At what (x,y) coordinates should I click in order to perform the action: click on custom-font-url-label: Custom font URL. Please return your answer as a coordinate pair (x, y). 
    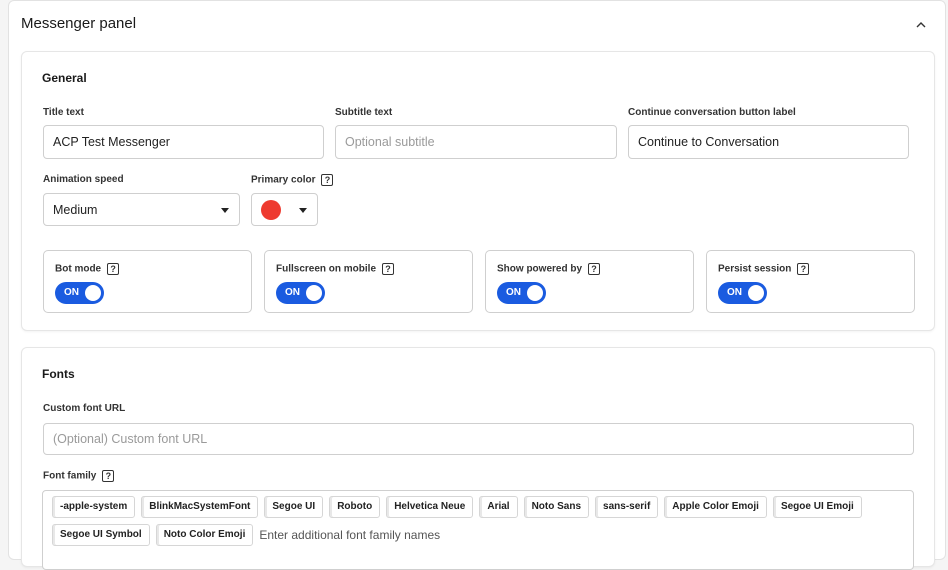
    Looking at the image, I should click on (84, 408).